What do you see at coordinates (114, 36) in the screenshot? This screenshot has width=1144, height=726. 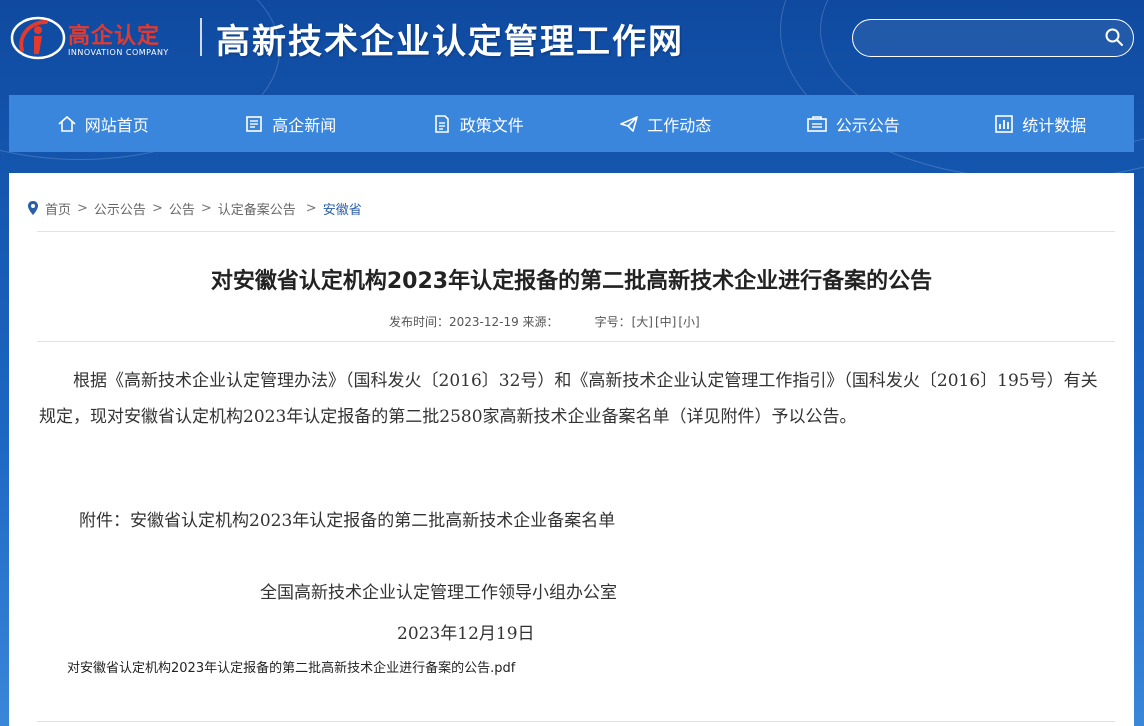 I see `logo-text: 高企认定` at bounding box center [114, 36].